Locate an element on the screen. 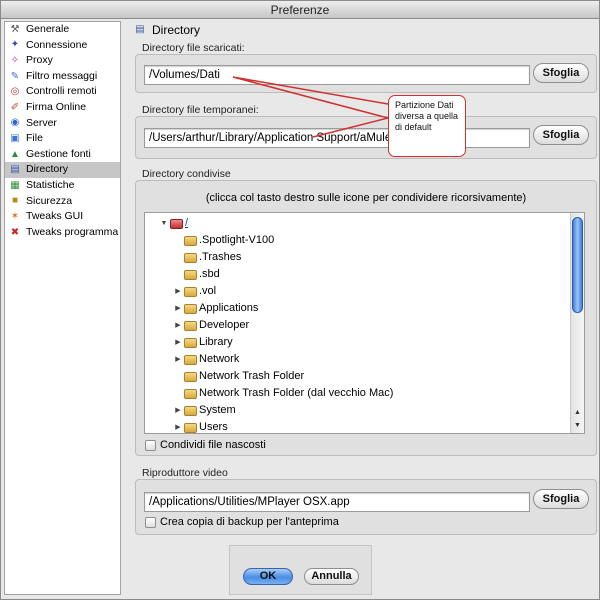 The image size is (600, 600). annotation-arrow-secondary is located at coordinates (350, 127).